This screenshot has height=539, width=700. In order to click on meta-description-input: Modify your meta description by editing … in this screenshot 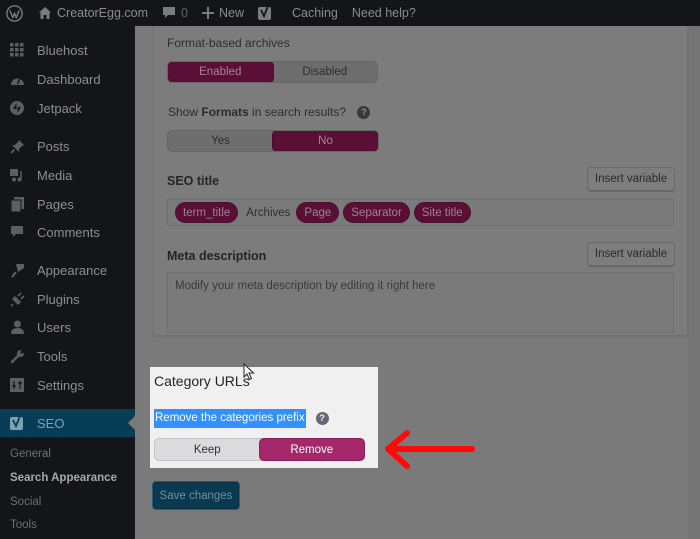, I will do `click(420, 302)`.